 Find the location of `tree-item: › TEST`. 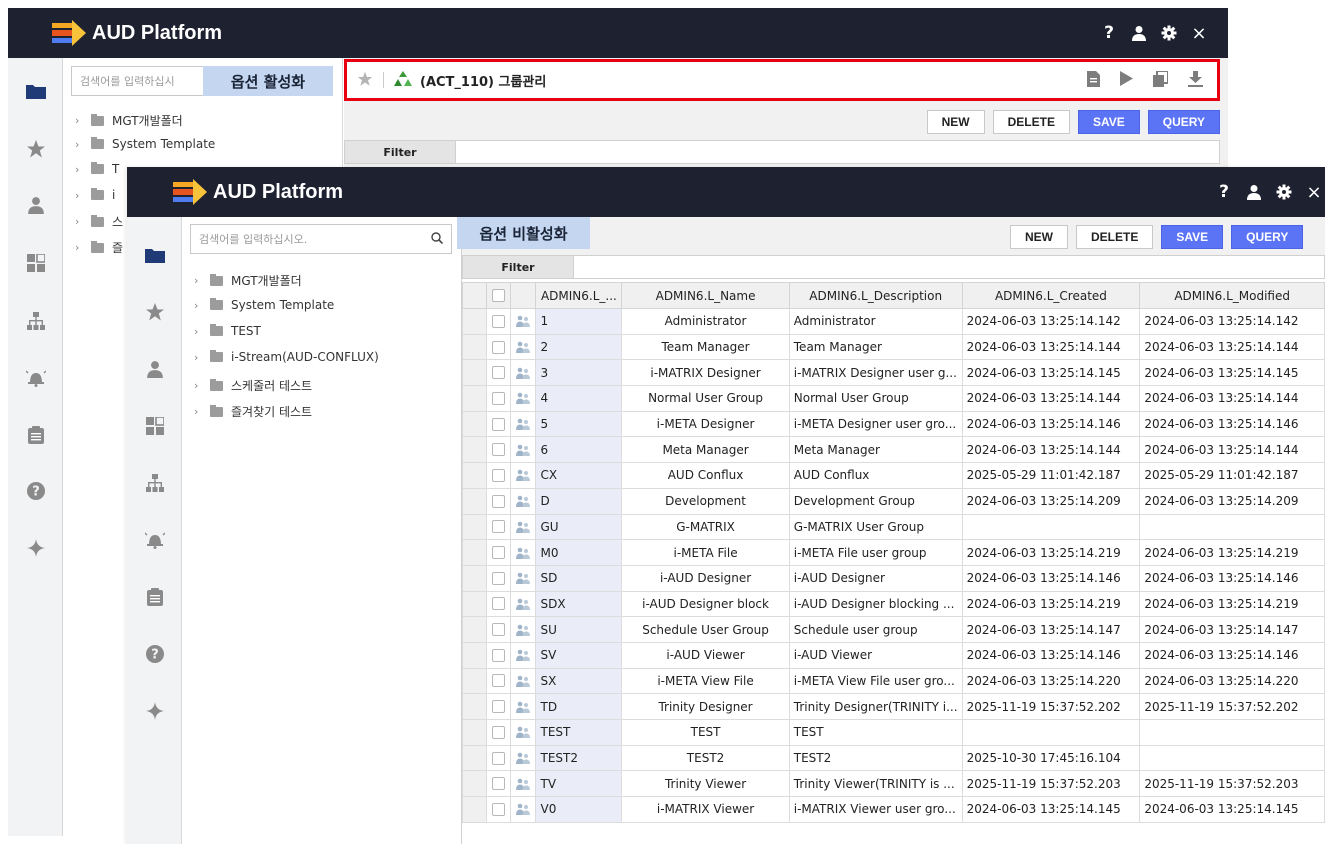

tree-item: › TEST is located at coordinates (227, 331).